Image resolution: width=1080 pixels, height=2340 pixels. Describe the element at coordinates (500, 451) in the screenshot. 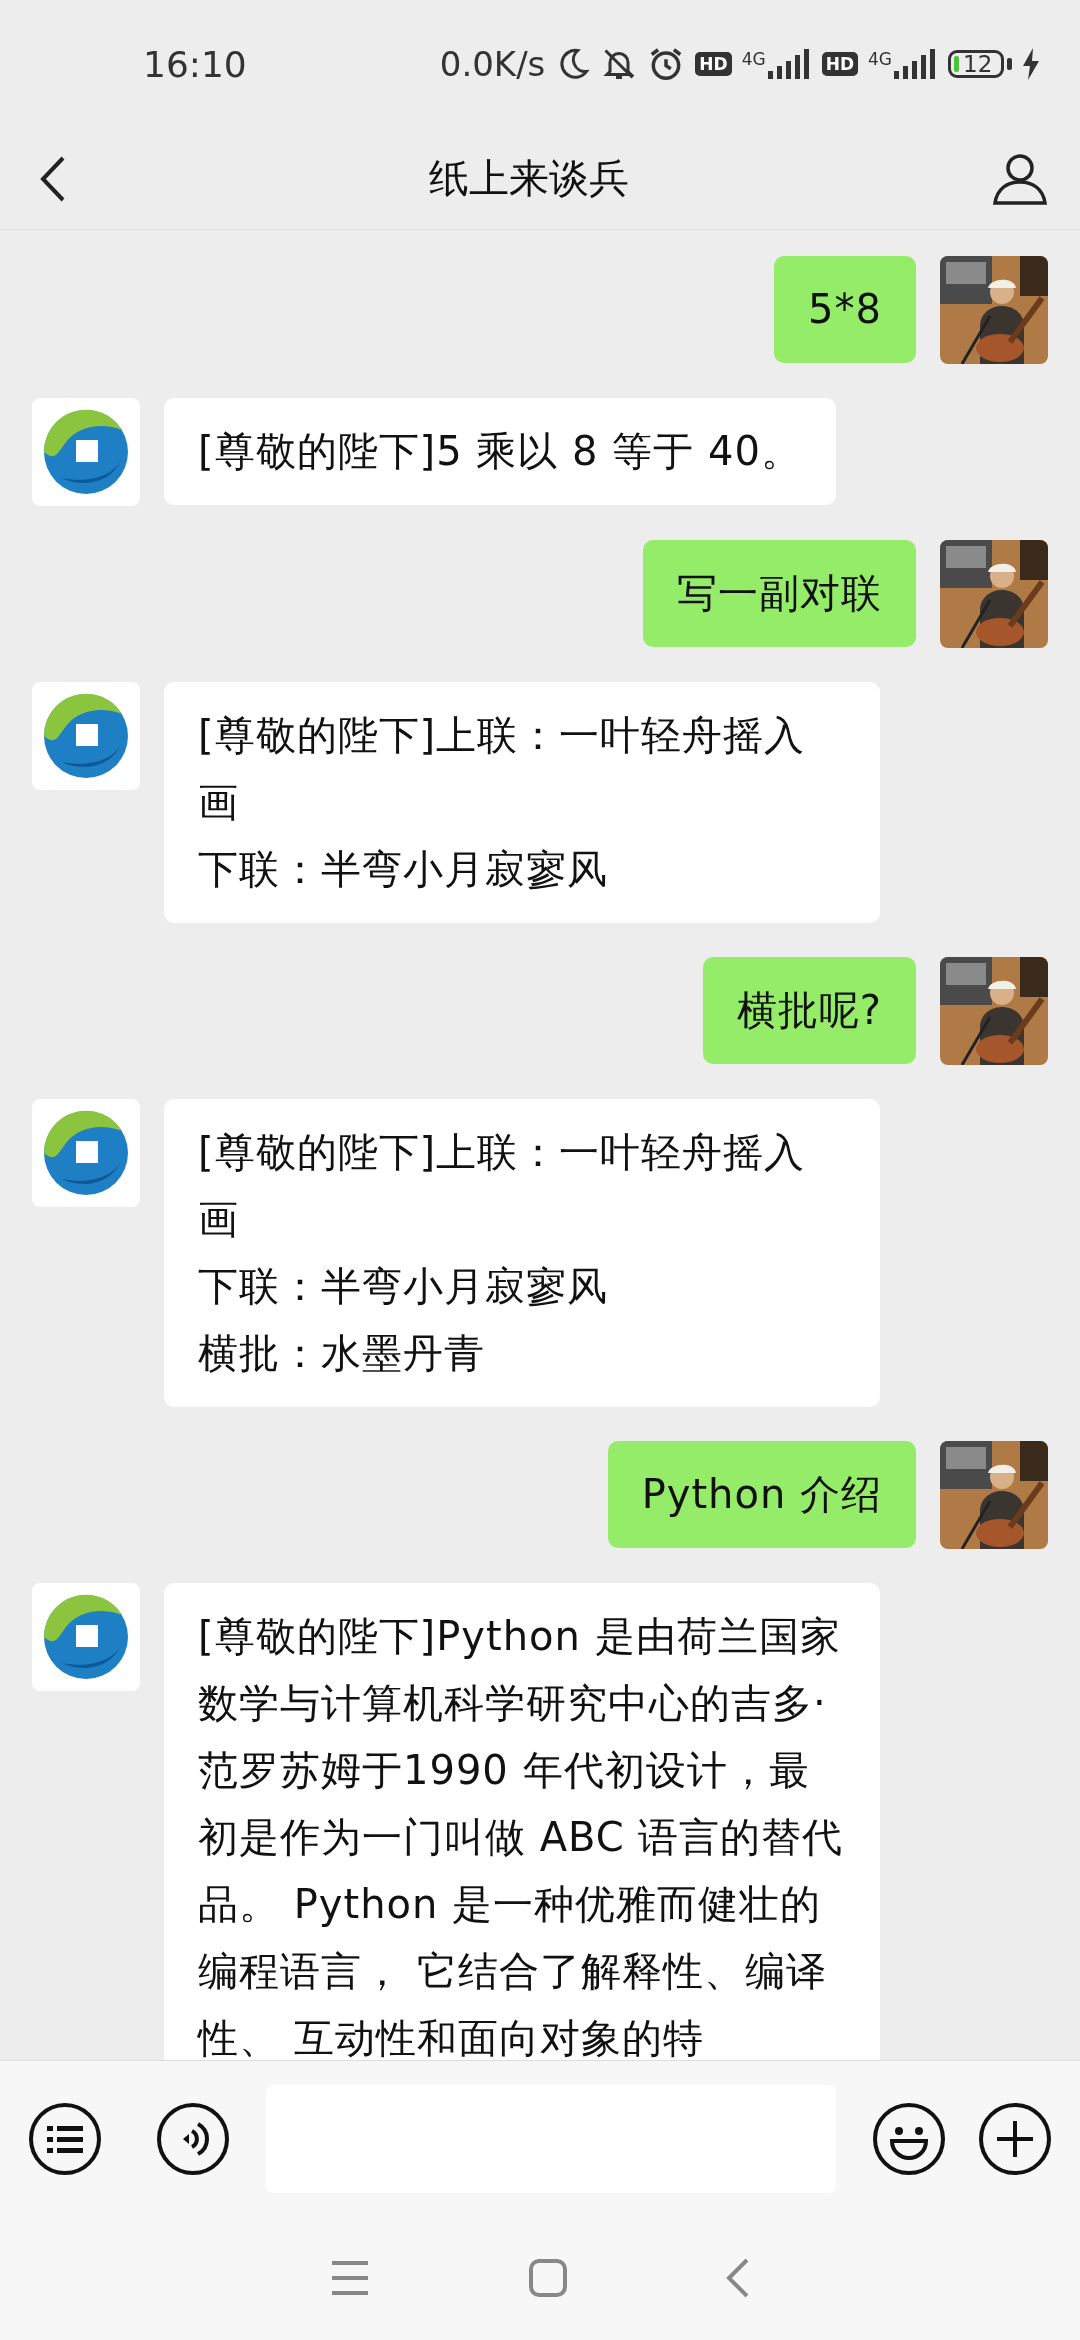

I see `message-text: [尊敬的陛下]5 乘以 8 等于 40。` at that location.